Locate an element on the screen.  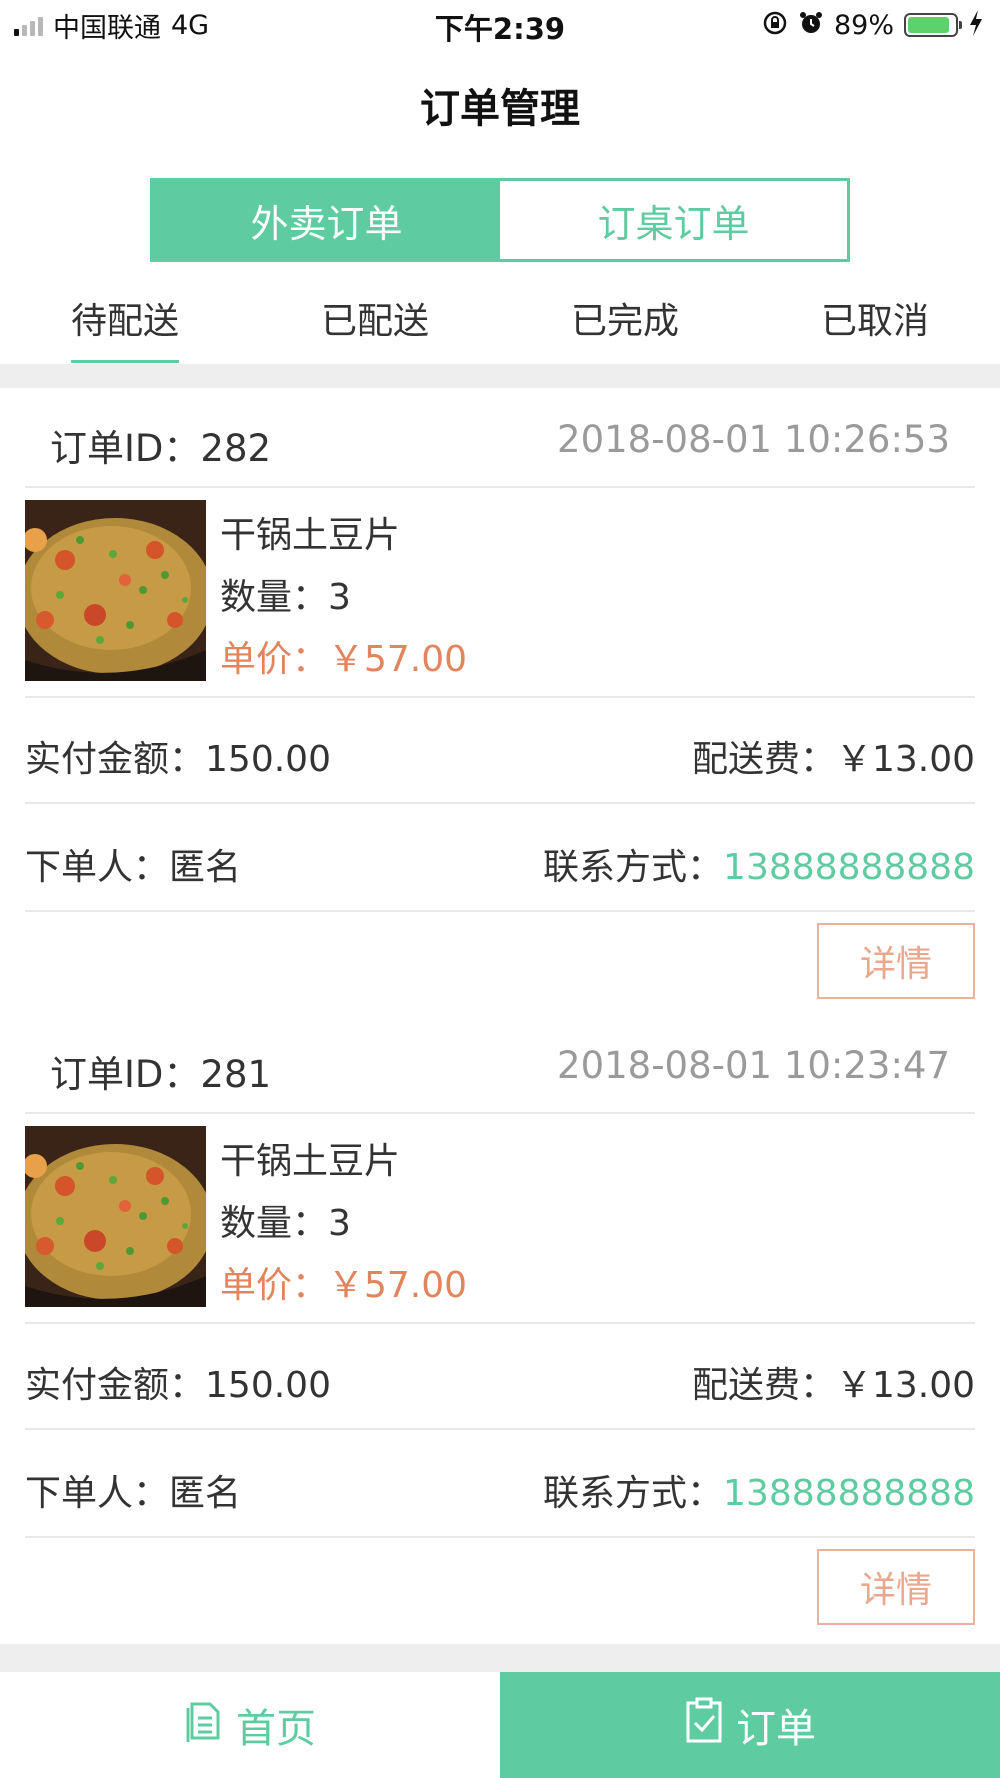
clipboard-check-icon is located at coordinates (704, 1725).